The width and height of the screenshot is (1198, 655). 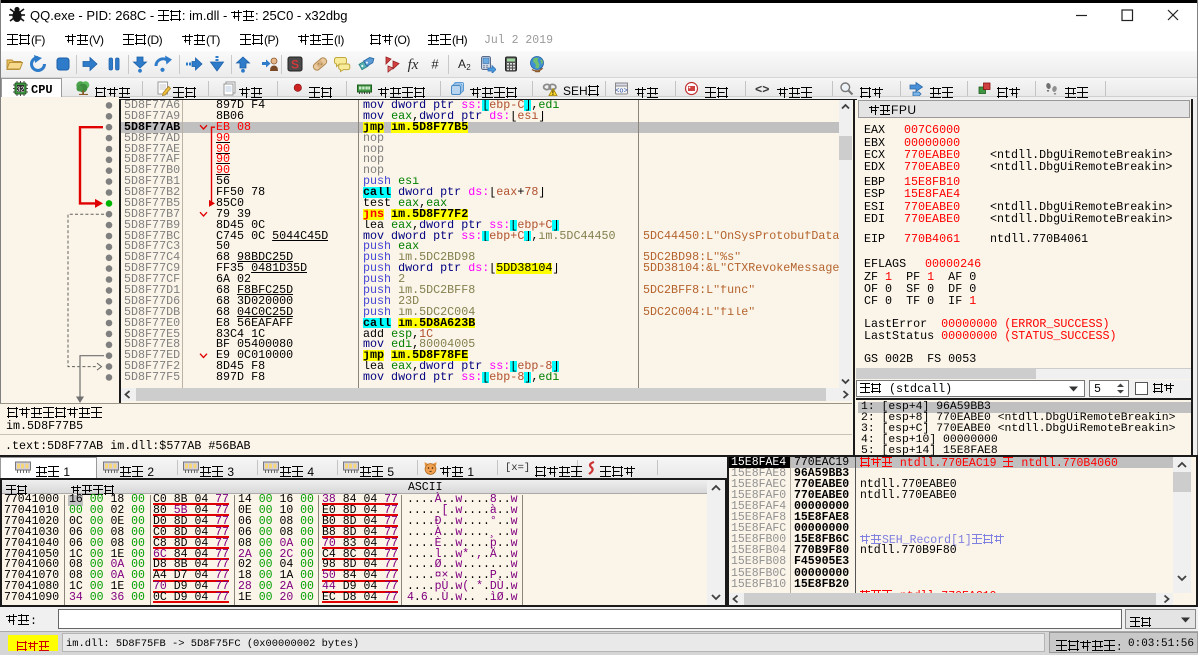 I want to click on svg-text: 32, so click(x=21, y=90).